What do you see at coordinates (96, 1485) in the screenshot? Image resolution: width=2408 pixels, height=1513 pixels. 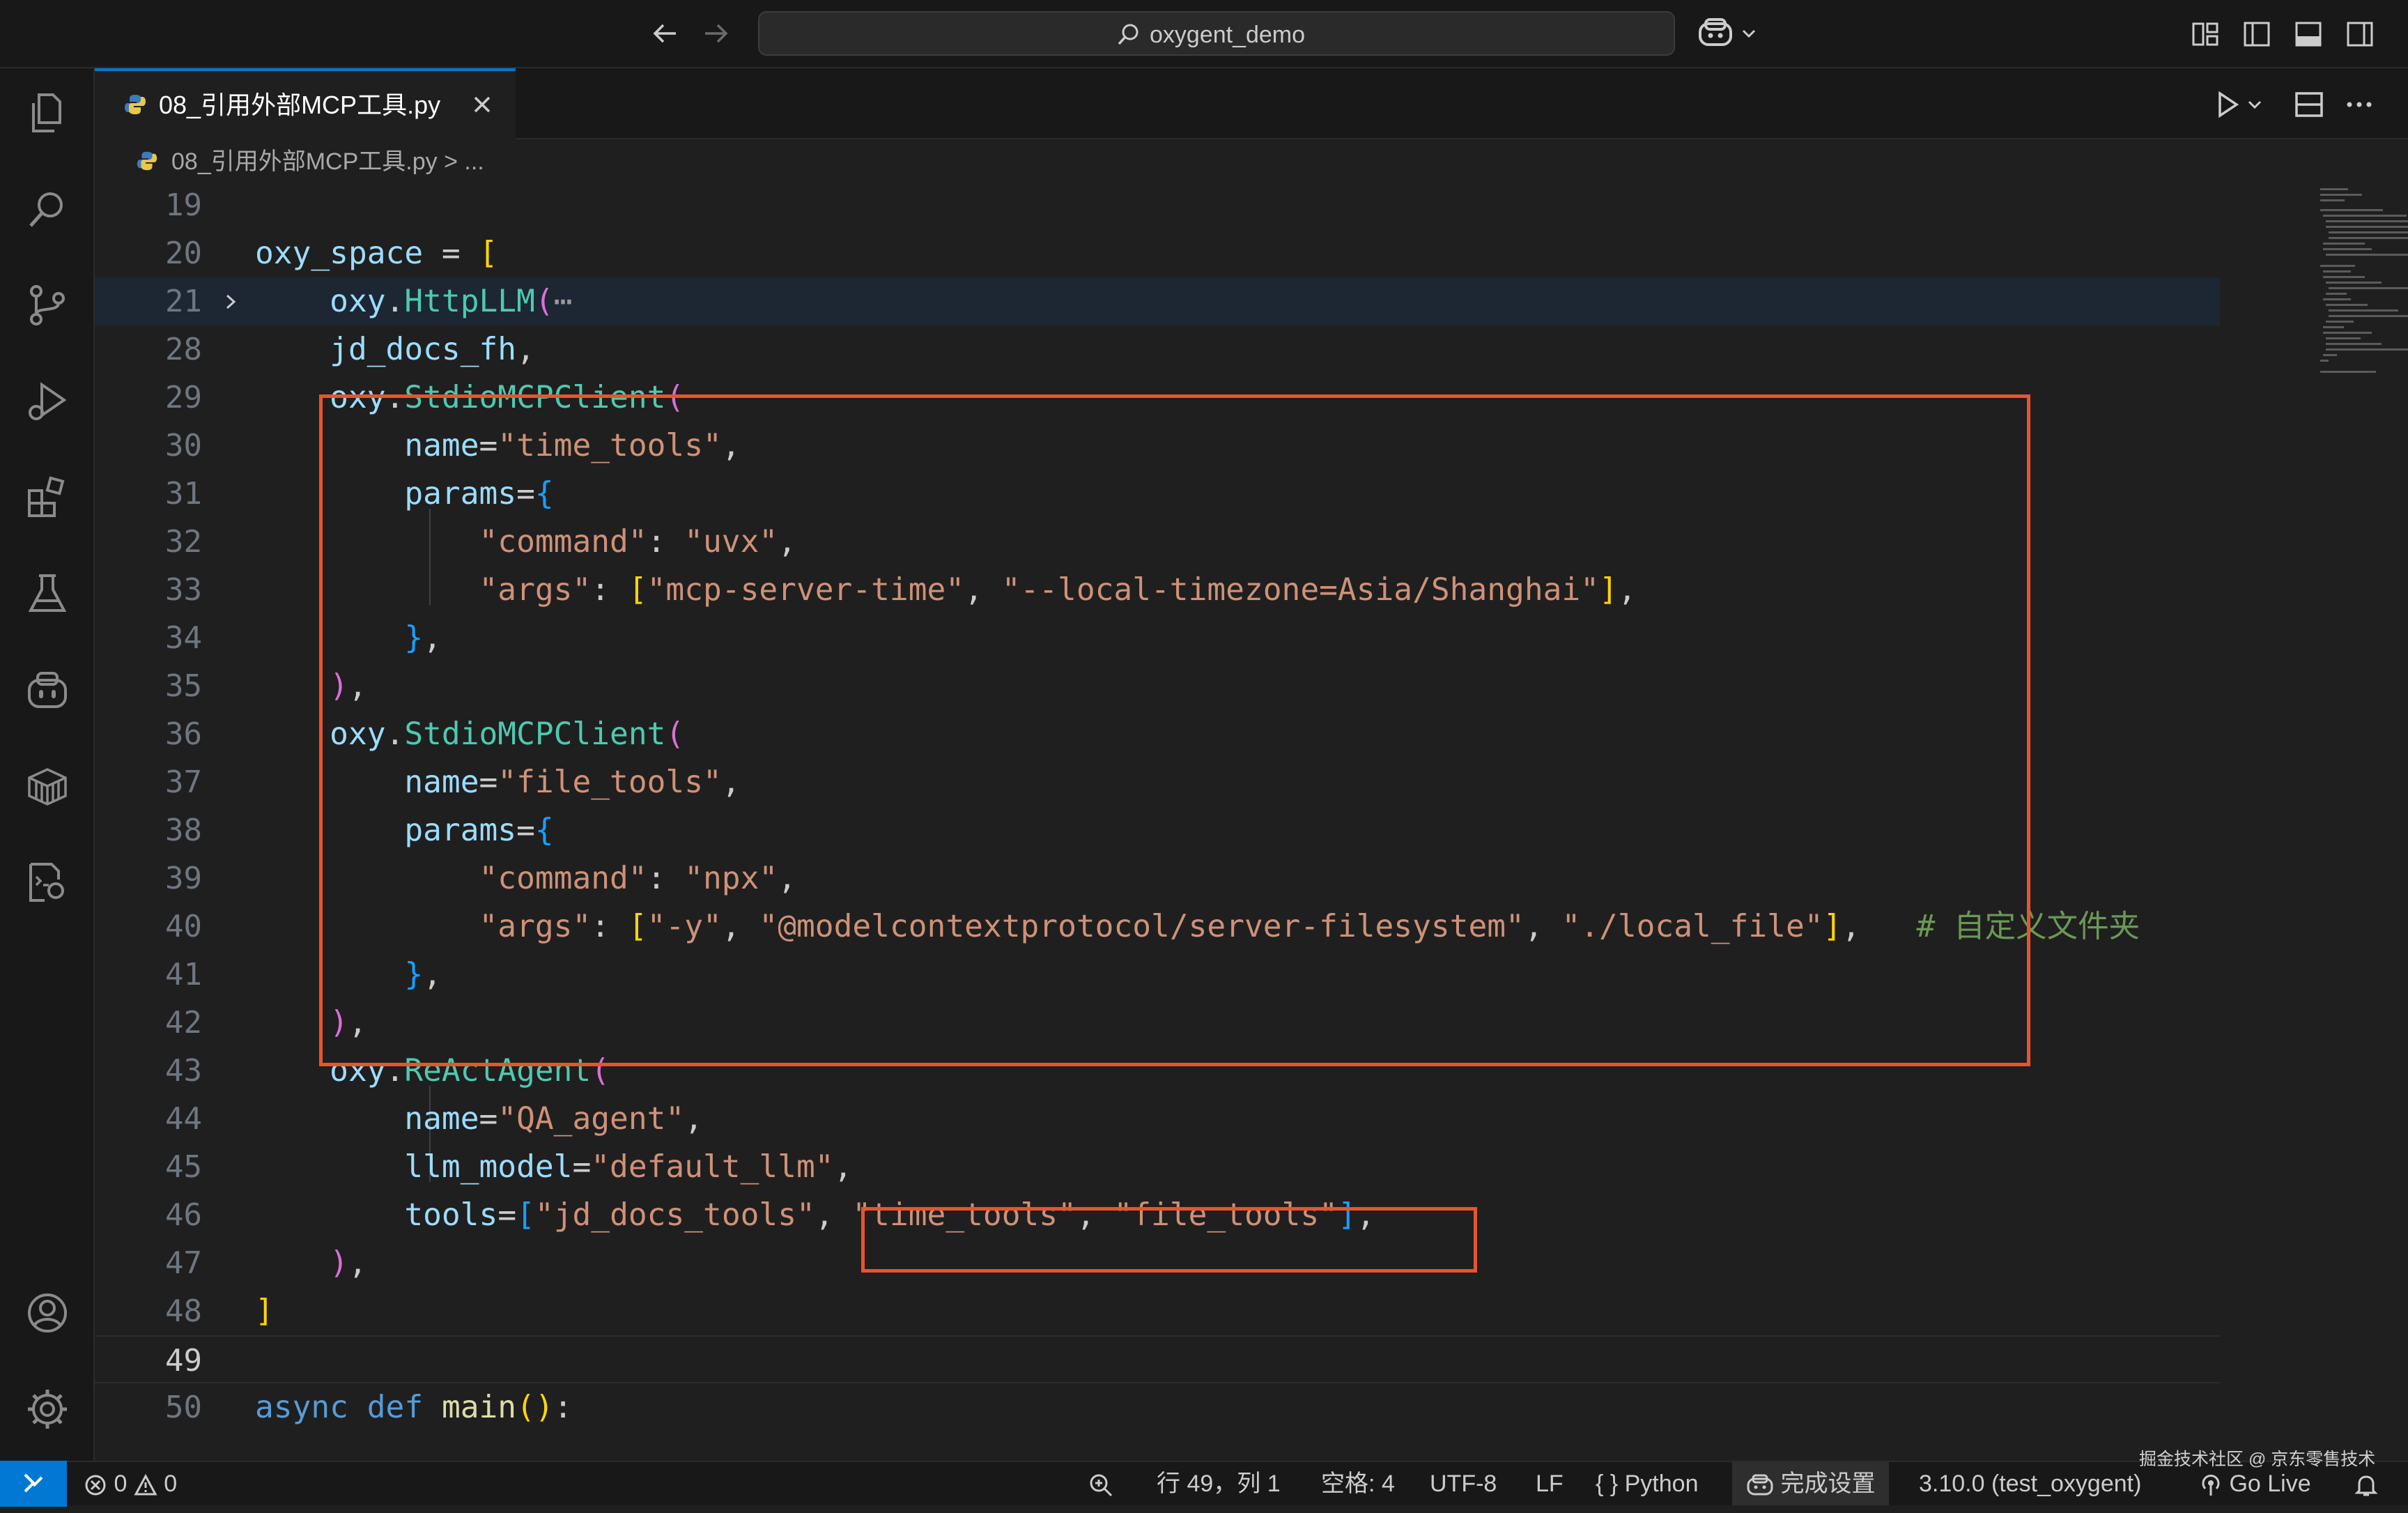 I see `error-icon` at bounding box center [96, 1485].